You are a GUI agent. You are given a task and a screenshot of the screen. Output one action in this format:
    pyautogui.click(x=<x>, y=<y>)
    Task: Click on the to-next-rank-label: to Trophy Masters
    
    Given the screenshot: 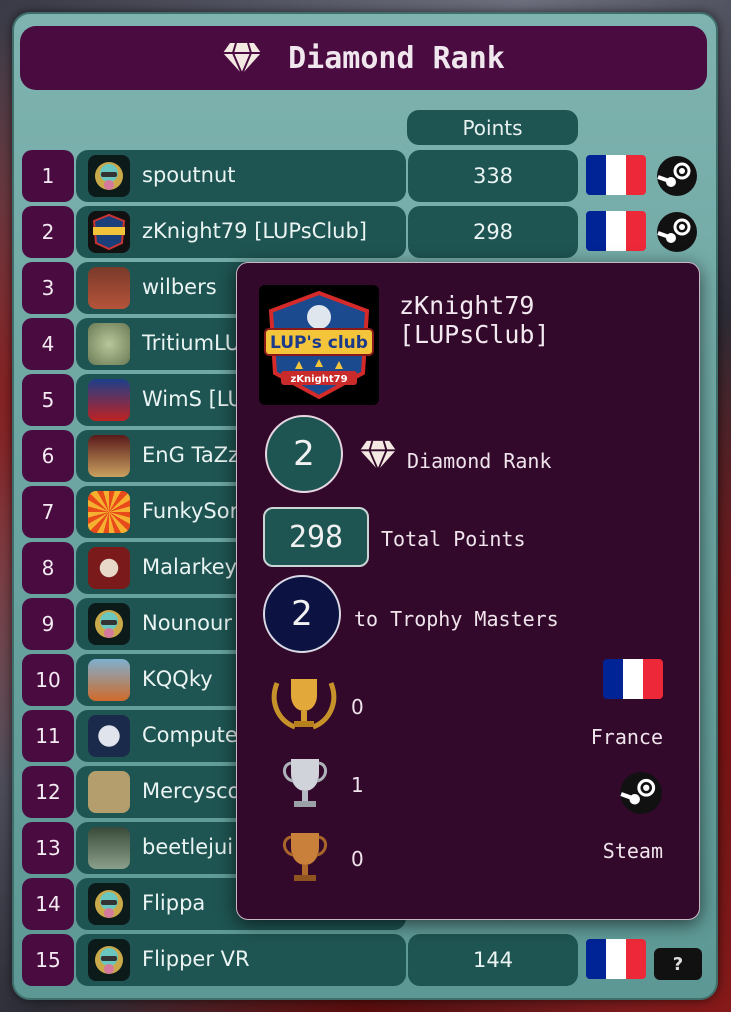 What is the action you would take?
    pyautogui.click(x=456, y=619)
    